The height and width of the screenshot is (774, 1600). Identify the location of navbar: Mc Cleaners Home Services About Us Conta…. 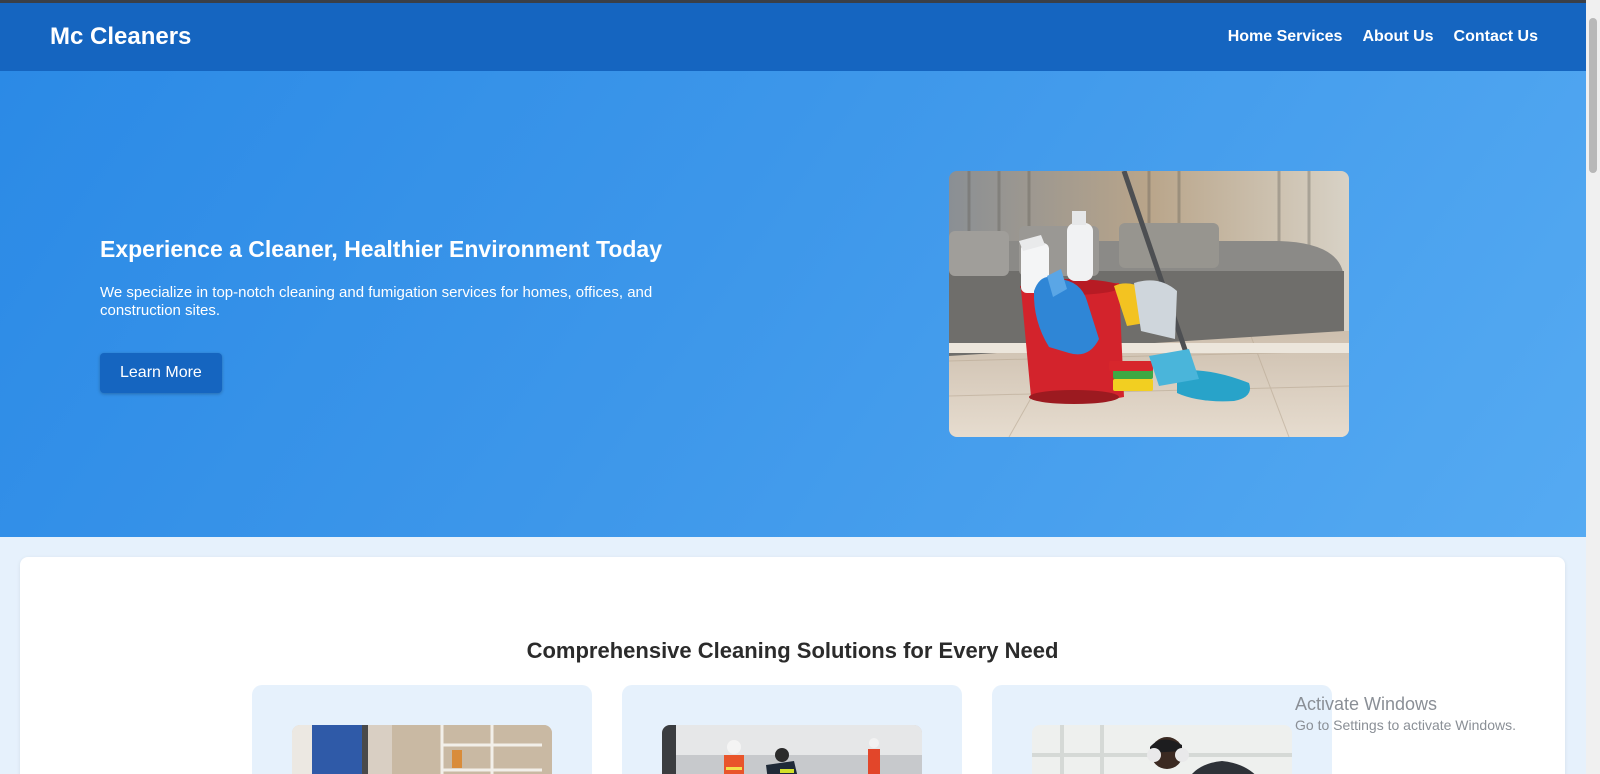
(793, 37).